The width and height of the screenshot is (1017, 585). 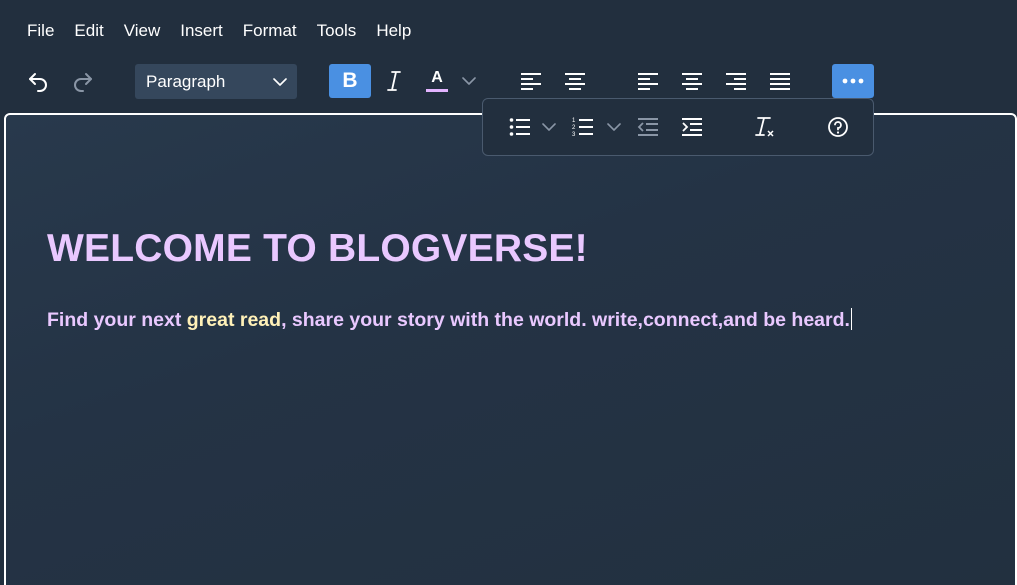 I want to click on bold-button: B, so click(x=350, y=81).